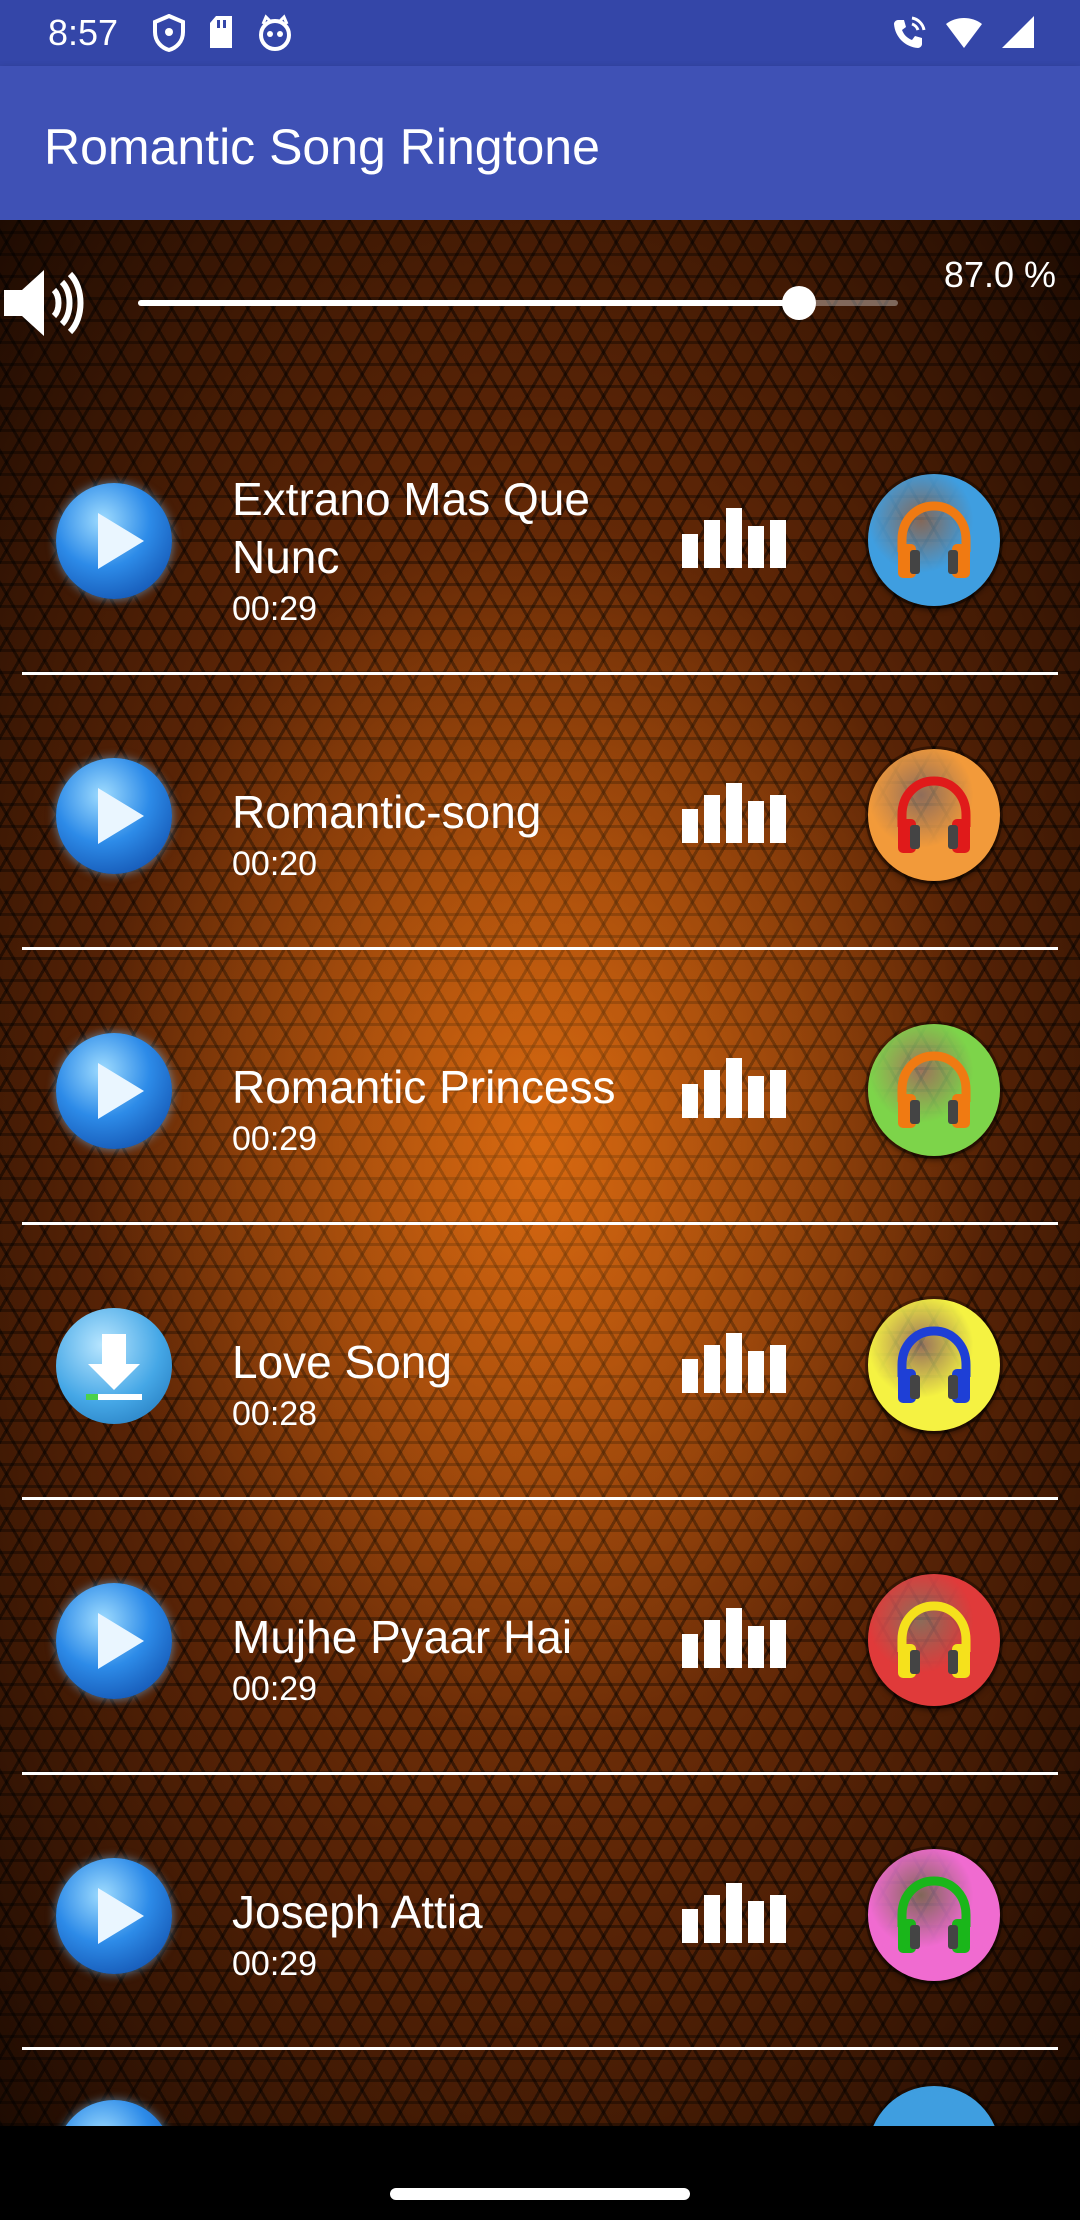 The width and height of the screenshot is (1080, 2220). I want to click on status-bar: 8:57, so click(540, 33).